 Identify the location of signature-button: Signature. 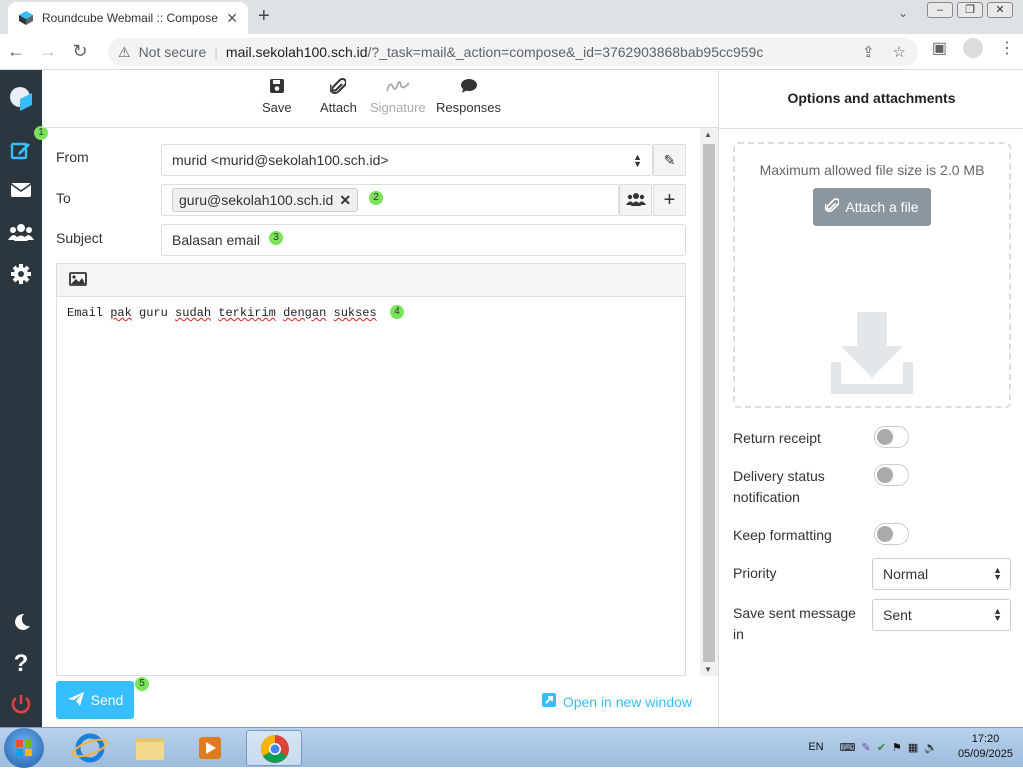
(398, 96).